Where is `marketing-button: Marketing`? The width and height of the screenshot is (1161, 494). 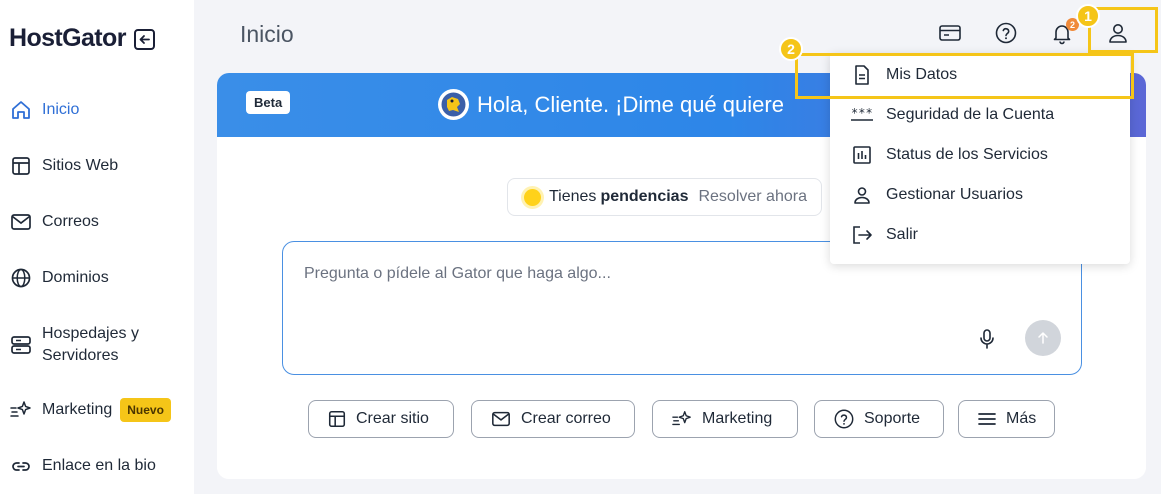 marketing-button: Marketing is located at coordinates (725, 419).